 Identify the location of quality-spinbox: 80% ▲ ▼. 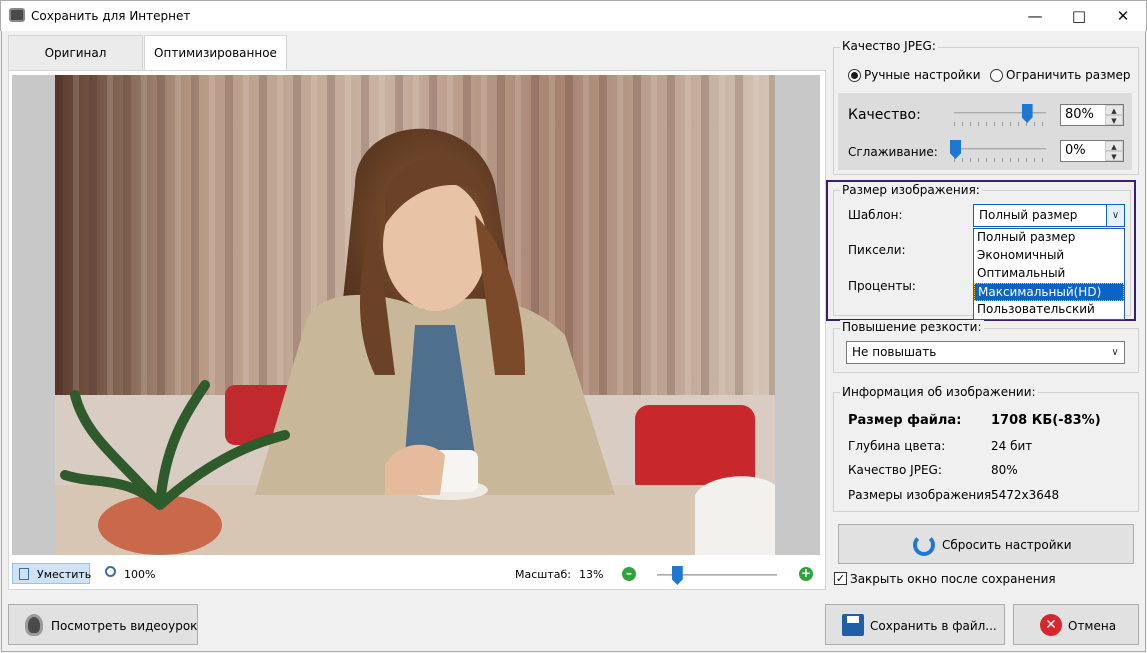
(1092, 115).